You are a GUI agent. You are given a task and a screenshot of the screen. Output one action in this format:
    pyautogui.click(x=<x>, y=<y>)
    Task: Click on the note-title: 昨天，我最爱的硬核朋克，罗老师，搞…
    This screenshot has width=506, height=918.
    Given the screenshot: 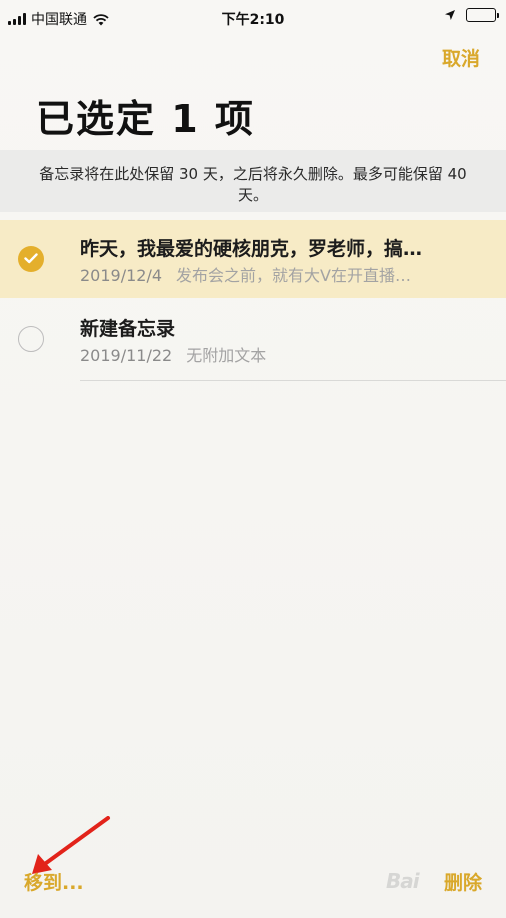 What is the action you would take?
    pyautogui.click(x=251, y=249)
    